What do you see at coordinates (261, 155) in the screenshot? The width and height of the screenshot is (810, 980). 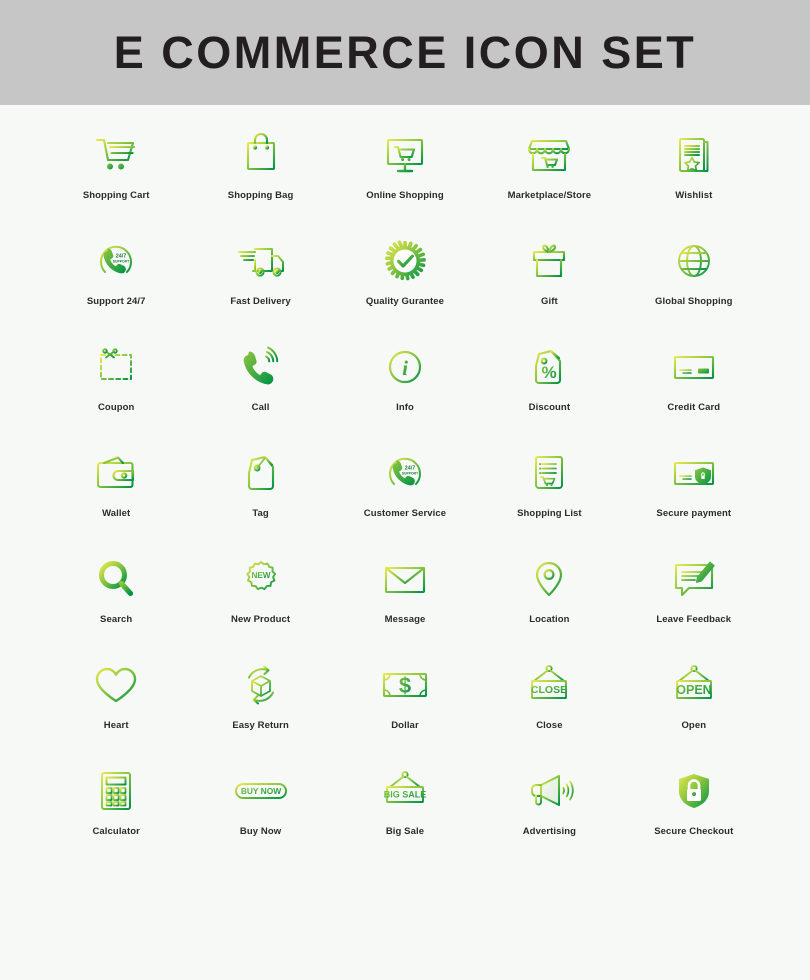 I see `shopping-bag-icon` at bounding box center [261, 155].